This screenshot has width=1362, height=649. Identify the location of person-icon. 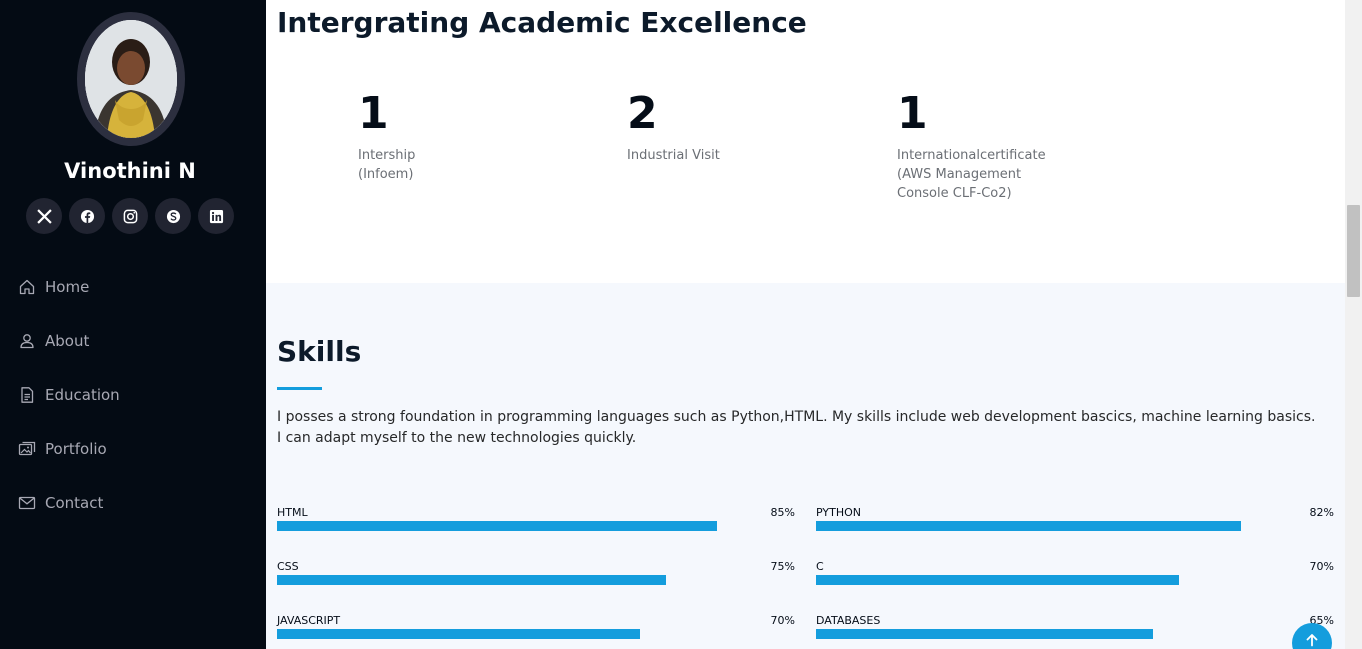
(27, 341).